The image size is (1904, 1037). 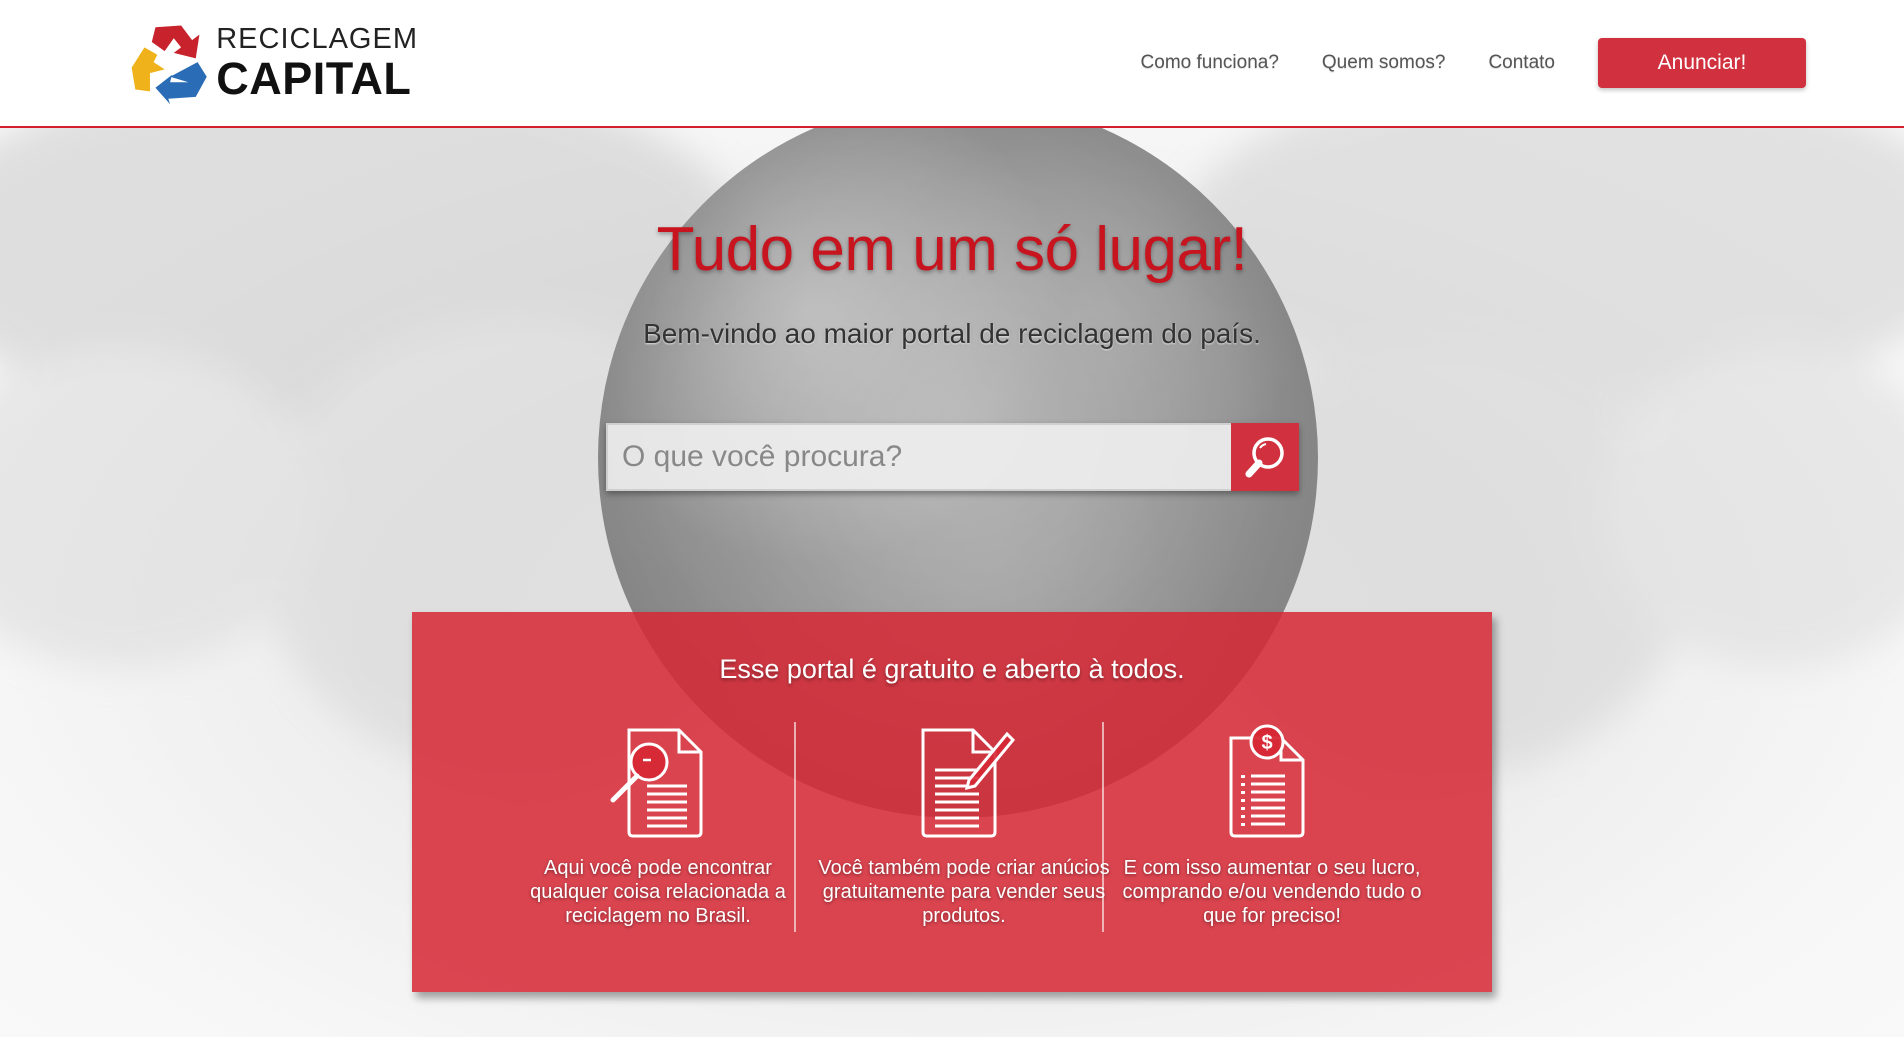 What do you see at coordinates (918, 457) in the screenshot?
I see `search-input` at bounding box center [918, 457].